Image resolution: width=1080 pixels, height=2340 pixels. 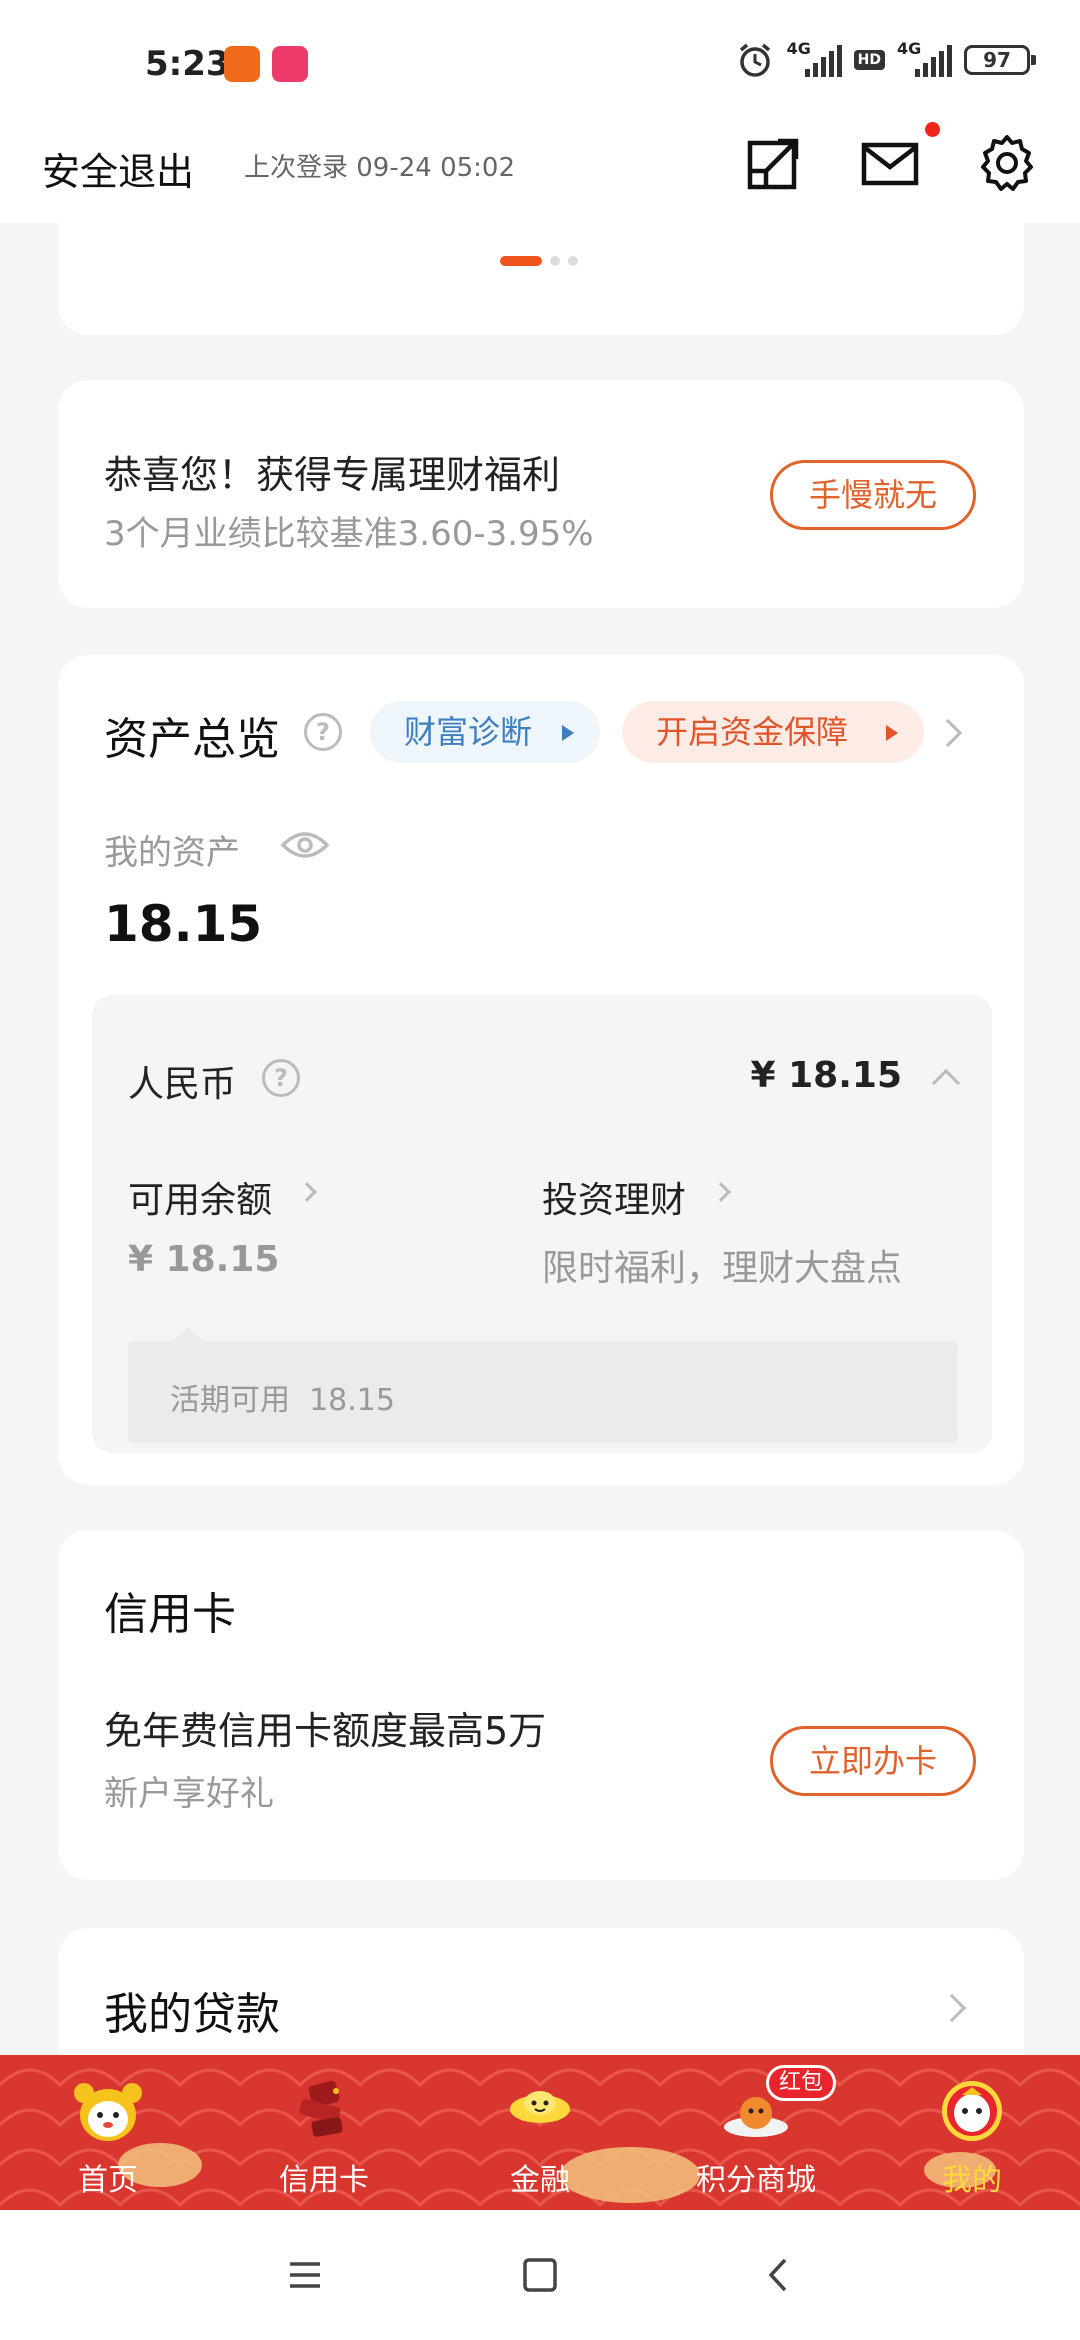 What do you see at coordinates (204, 1259) in the screenshot?
I see `available-balance-value: ¥ 18.15` at bounding box center [204, 1259].